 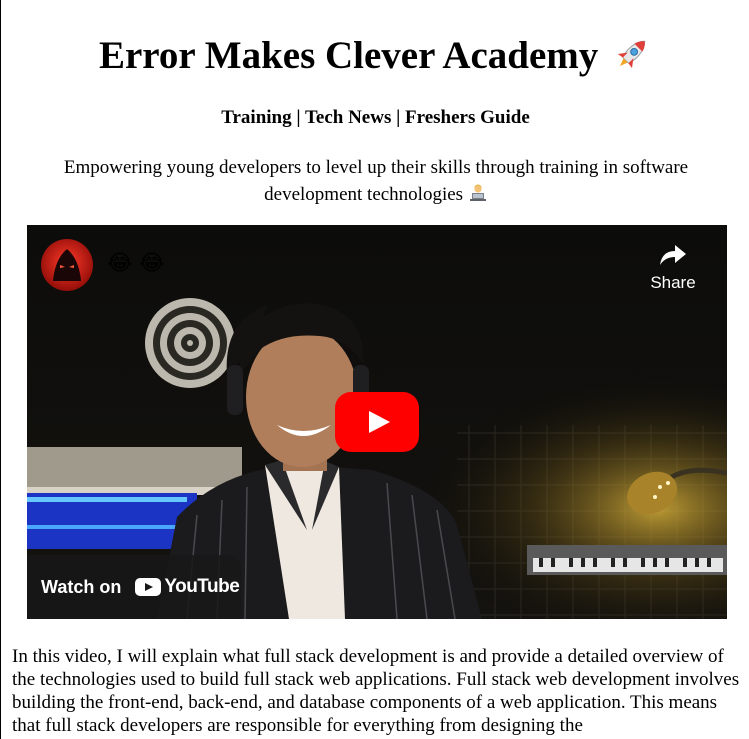 I want to click on youtube-label: YouTube, so click(x=202, y=586).